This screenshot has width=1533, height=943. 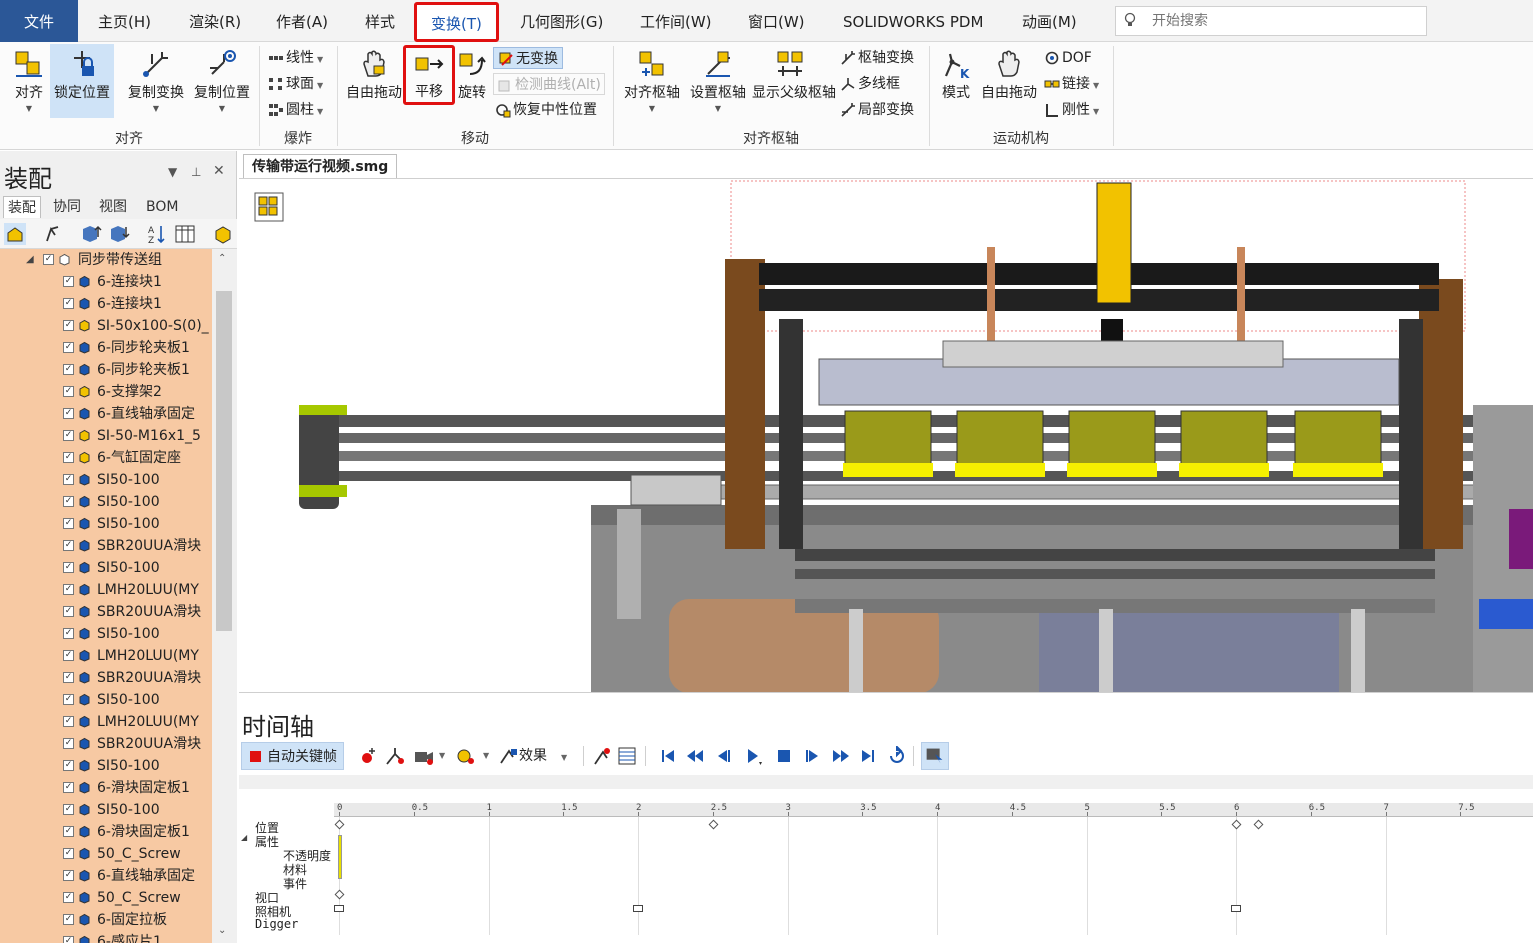 I want to click on pin-icon: ⊥, so click(x=196, y=172).